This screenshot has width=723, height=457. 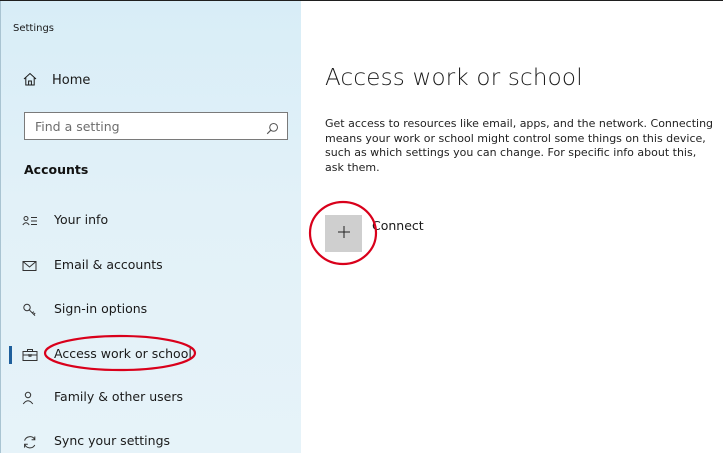 I want to click on search-icon, so click(x=272, y=129).